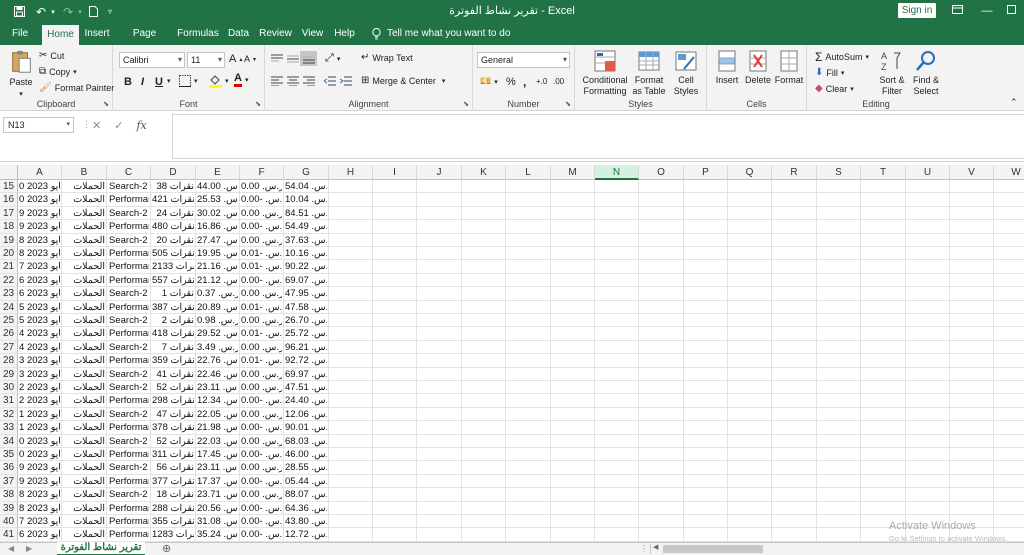 The image size is (1024, 555). I want to click on cell-a: مايو 2023 8, so click(39, 240).